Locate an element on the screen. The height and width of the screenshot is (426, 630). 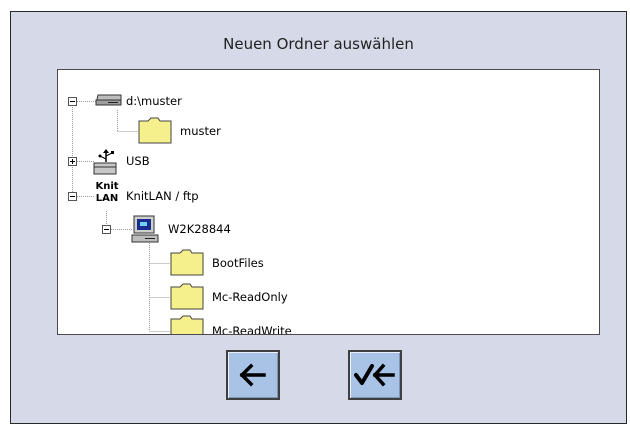
tree-item-computer: W2K28844 is located at coordinates (199, 229).